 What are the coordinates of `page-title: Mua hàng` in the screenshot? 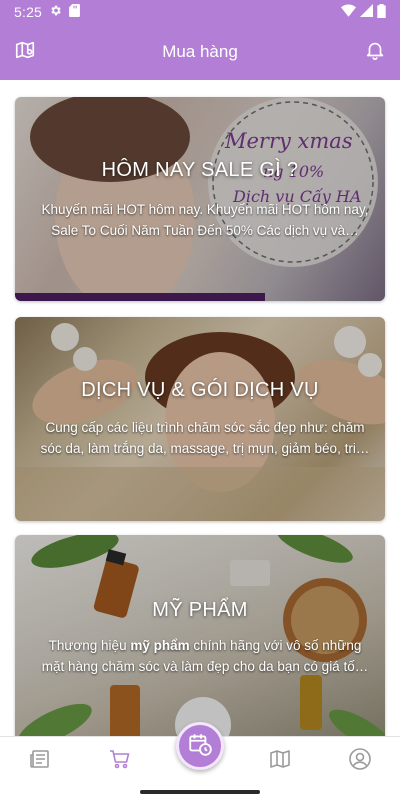 It's located at (200, 51).